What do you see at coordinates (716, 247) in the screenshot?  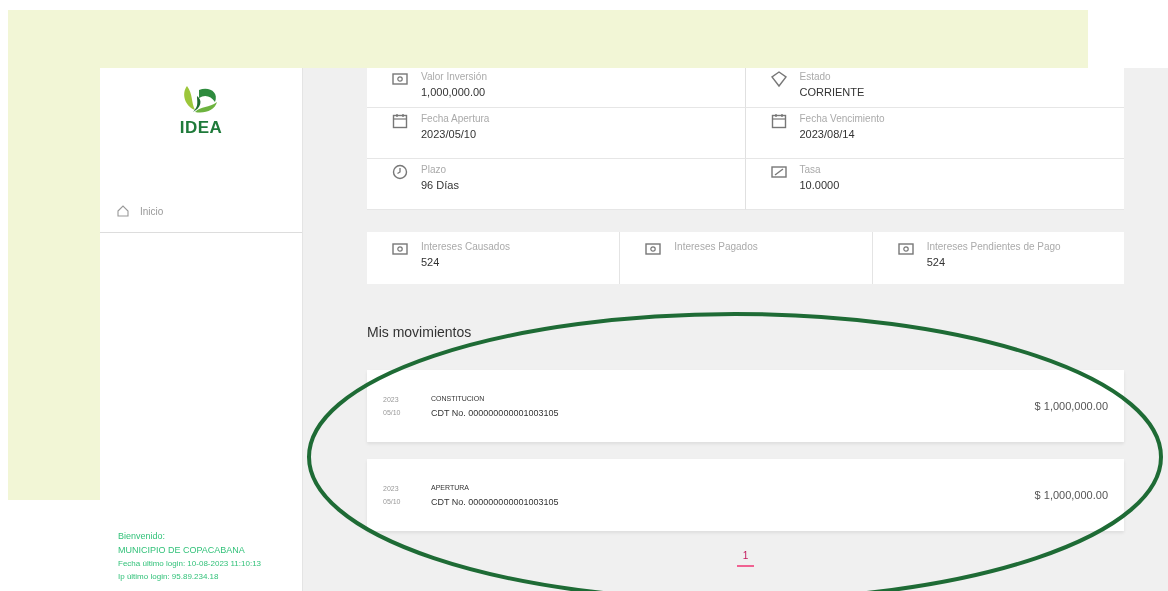 I see `field-label: Intereses Pagados` at bounding box center [716, 247].